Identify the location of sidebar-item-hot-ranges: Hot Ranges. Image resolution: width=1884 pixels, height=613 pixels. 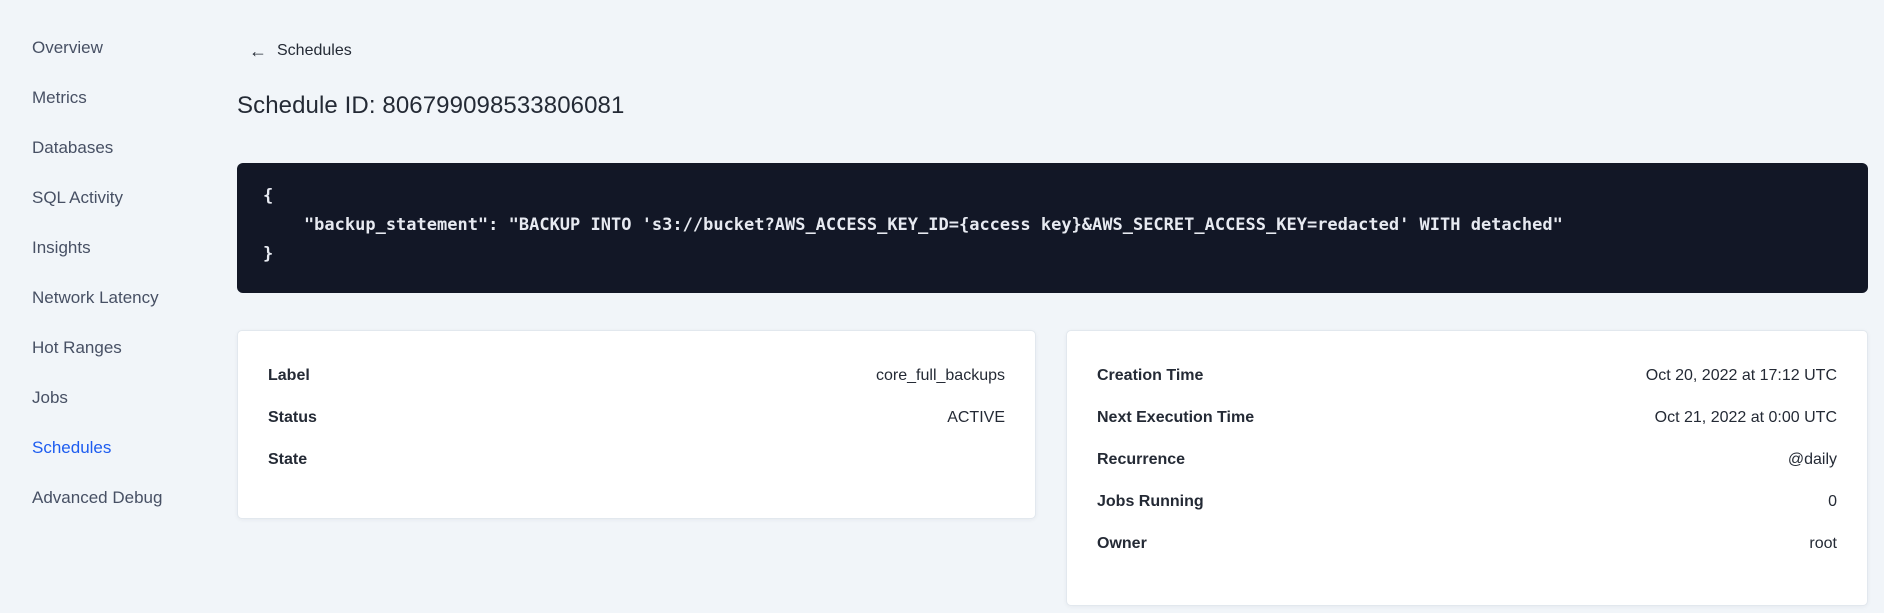
(90, 348).